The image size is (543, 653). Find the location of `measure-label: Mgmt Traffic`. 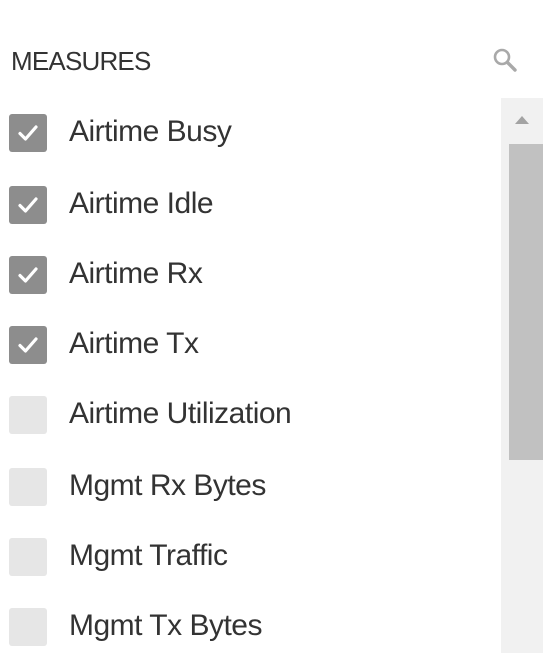

measure-label: Mgmt Traffic is located at coordinates (148, 555).